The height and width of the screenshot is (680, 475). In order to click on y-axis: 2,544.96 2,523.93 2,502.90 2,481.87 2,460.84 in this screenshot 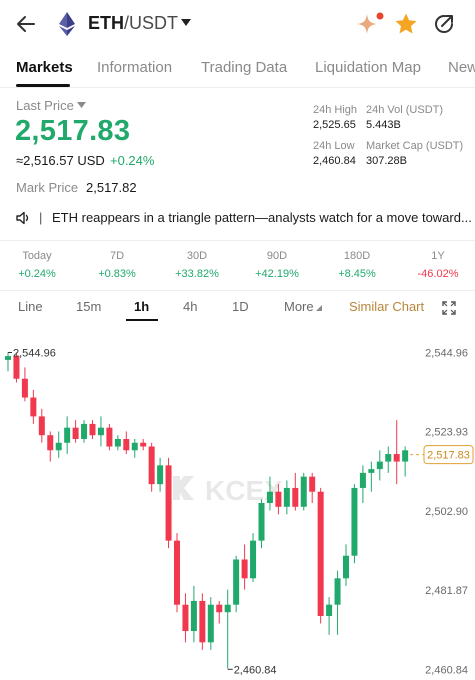, I will do `click(446, 512)`.